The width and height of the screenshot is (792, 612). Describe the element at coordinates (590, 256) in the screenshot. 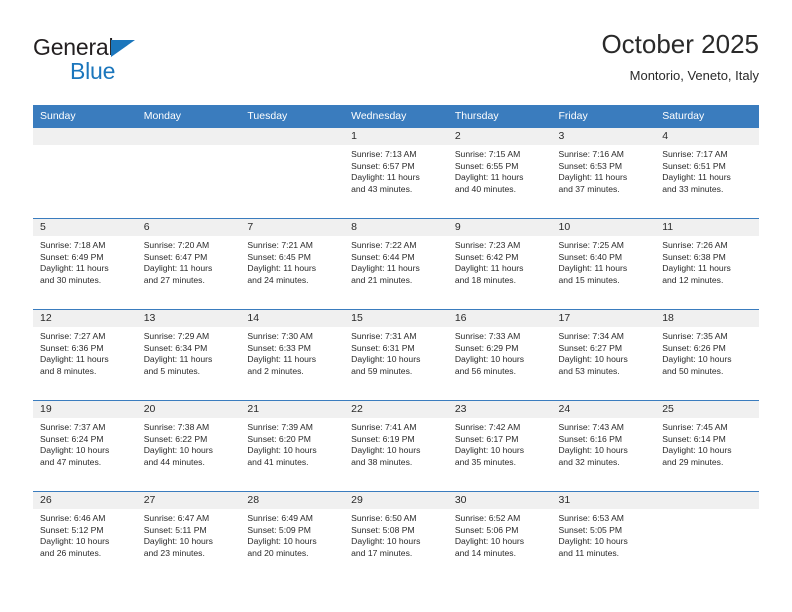

I see `sunset-text: Sunset: 6:40 PM` at that location.